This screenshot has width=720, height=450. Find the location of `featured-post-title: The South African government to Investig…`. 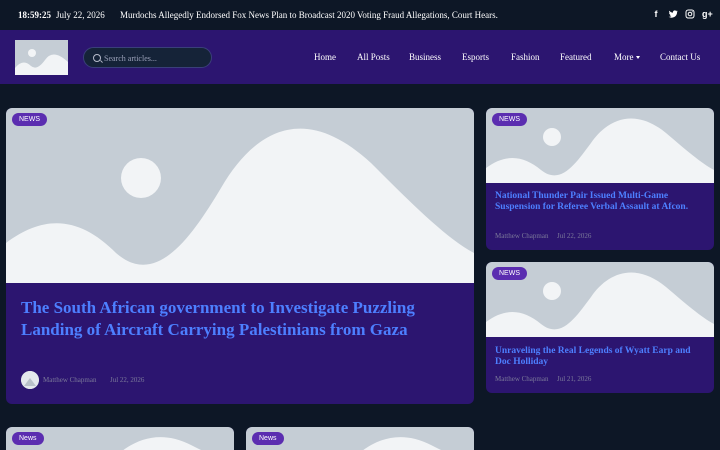

featured-post-title: The South African government to Investig… is located at coordinates (243, 319).